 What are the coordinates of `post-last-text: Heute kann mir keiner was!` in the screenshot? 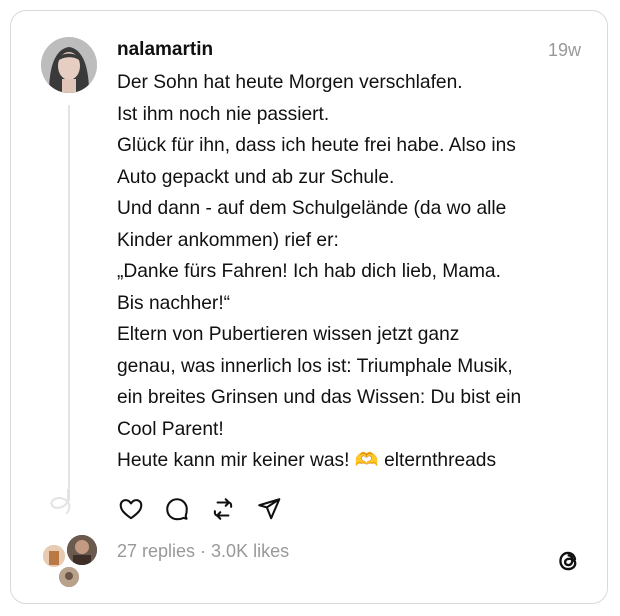 It's located at (233, 460).